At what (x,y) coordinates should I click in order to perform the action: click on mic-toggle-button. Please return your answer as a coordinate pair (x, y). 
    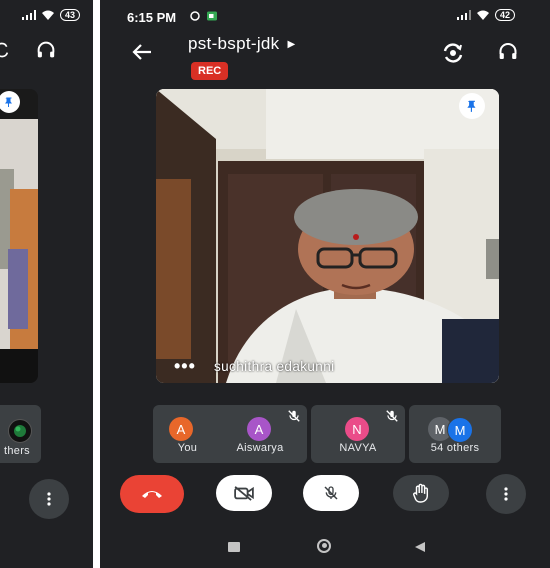
    Looking at the image, I should click on (331, 493).